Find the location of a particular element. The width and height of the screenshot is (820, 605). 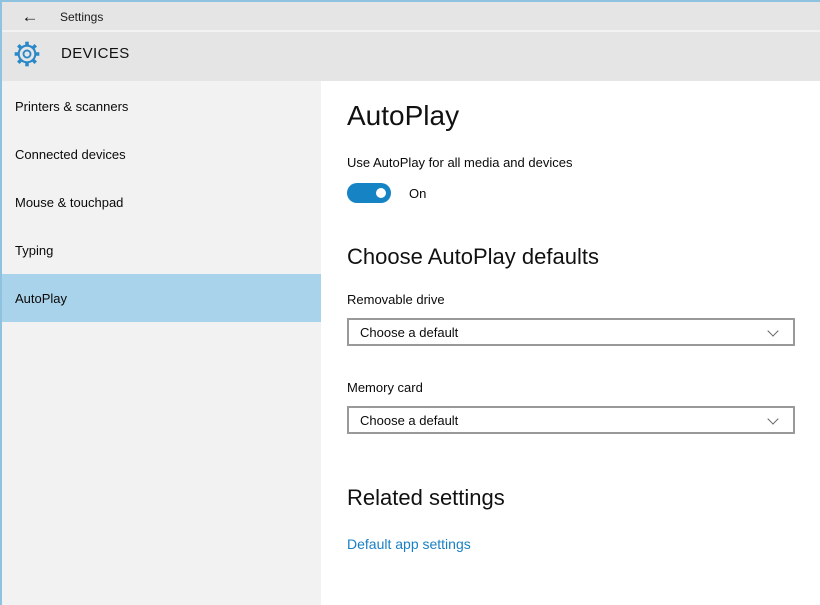

window-title: Settings is located at coordinates (82, 17).